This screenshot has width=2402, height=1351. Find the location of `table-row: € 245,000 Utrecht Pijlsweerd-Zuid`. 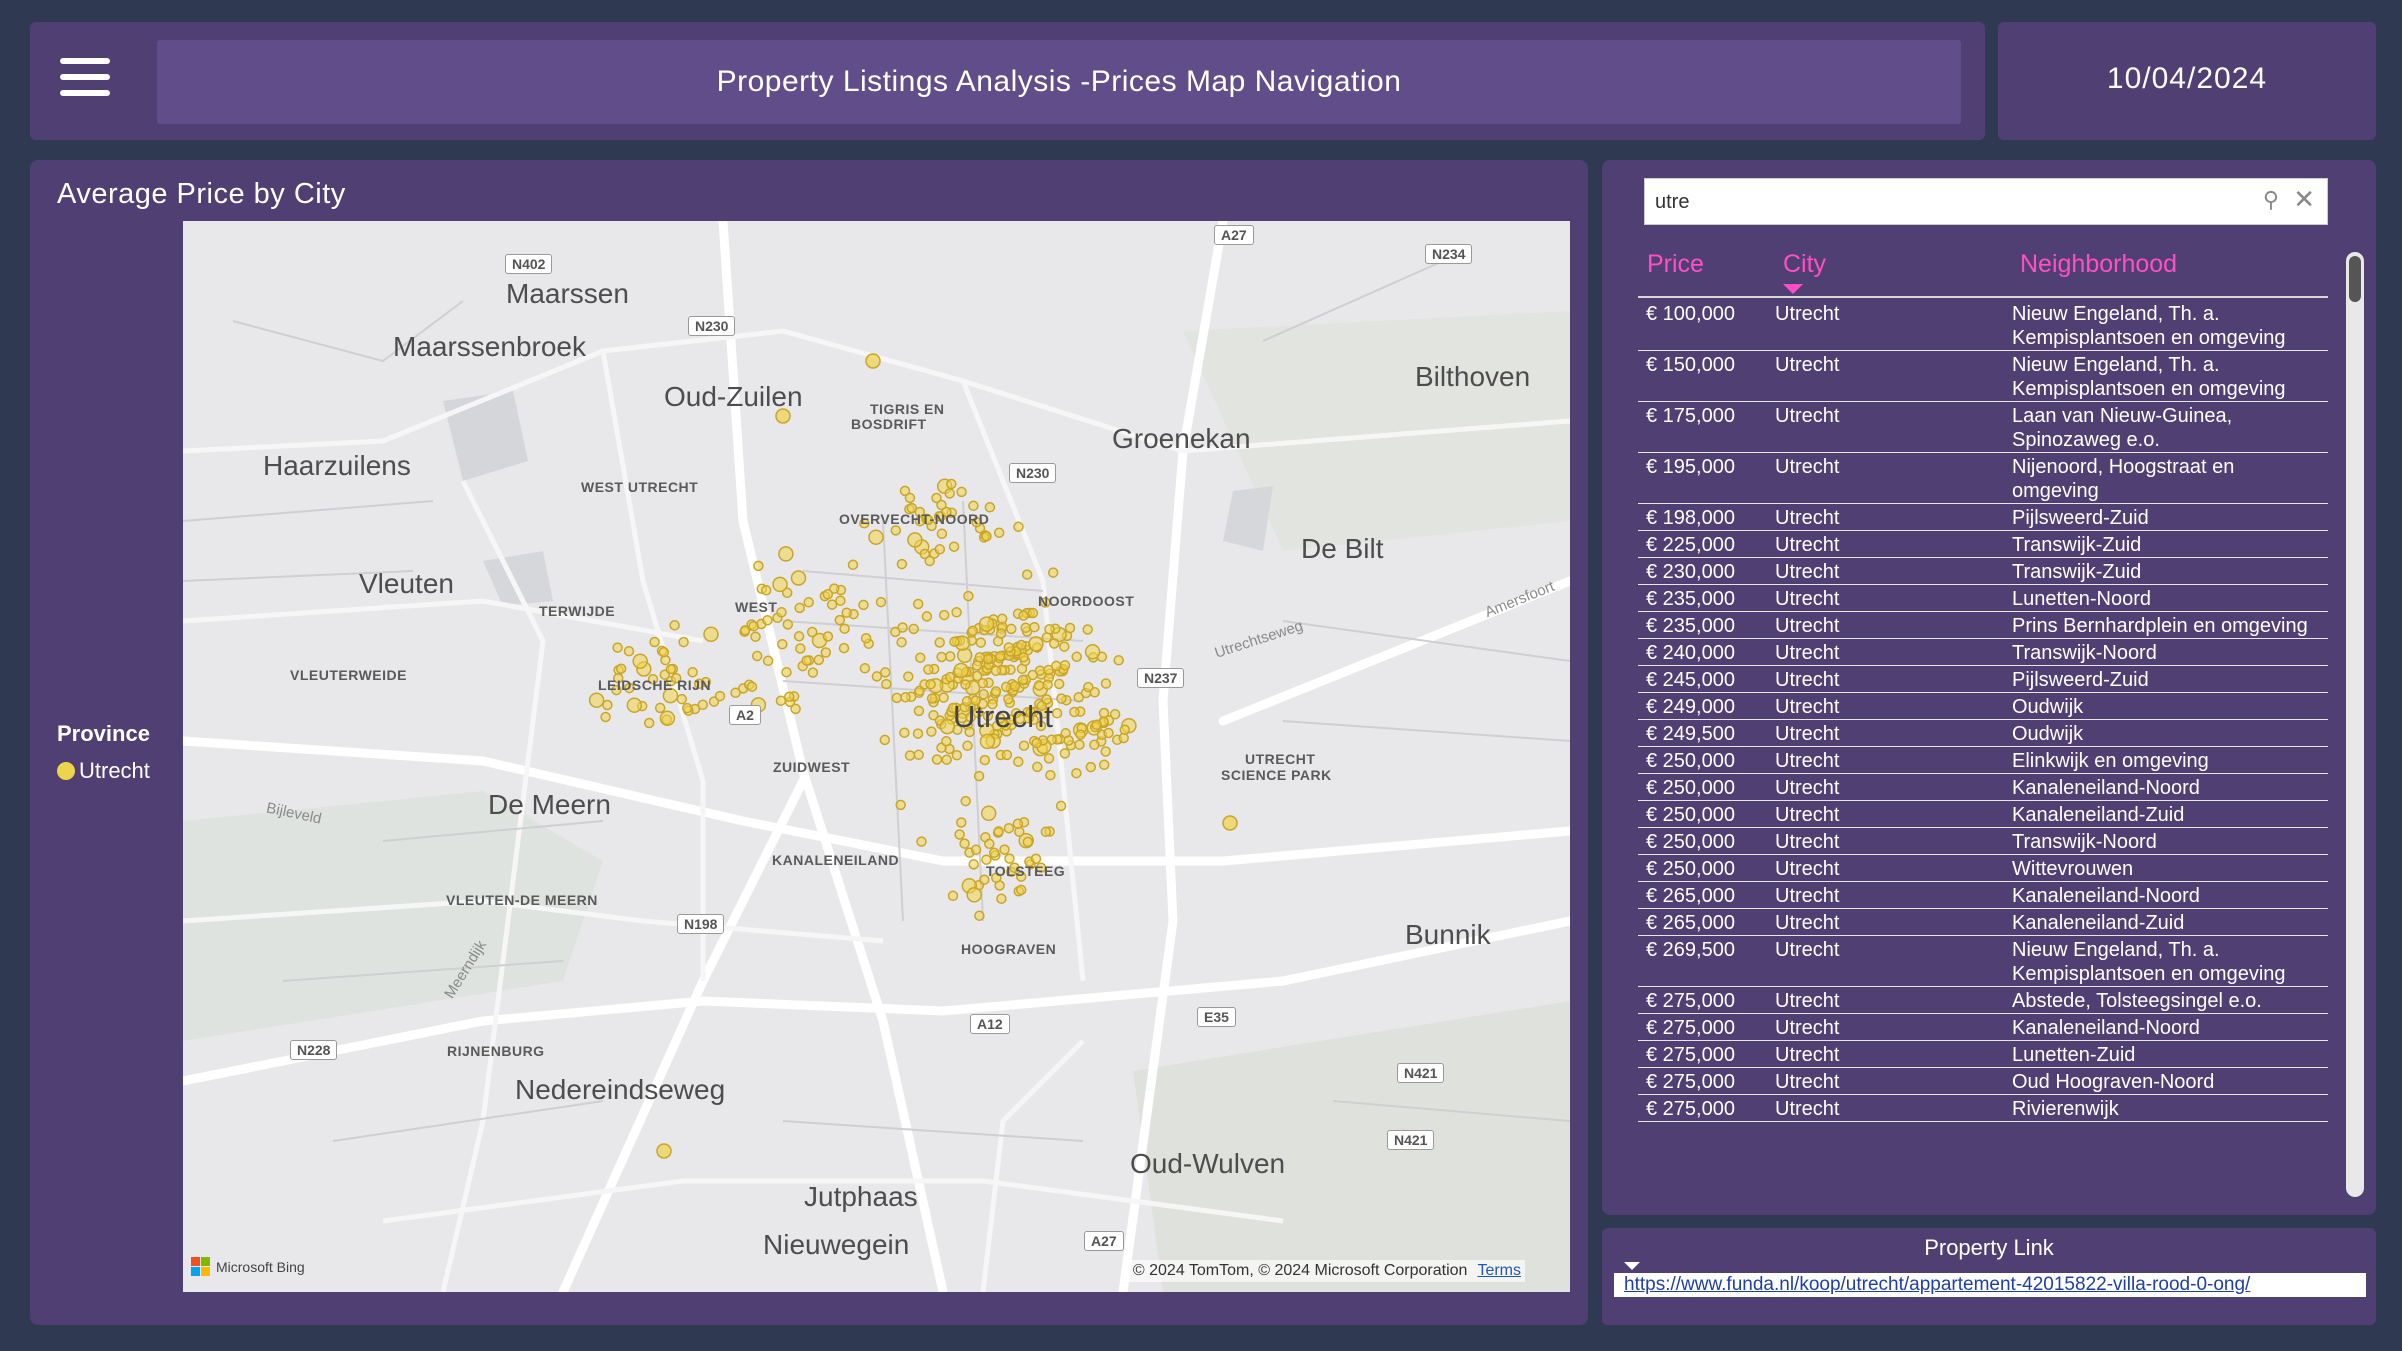

table-row: € 245,000 Utrecht Pijlsweerd-Zuid is located at coordinates (1983, 679).